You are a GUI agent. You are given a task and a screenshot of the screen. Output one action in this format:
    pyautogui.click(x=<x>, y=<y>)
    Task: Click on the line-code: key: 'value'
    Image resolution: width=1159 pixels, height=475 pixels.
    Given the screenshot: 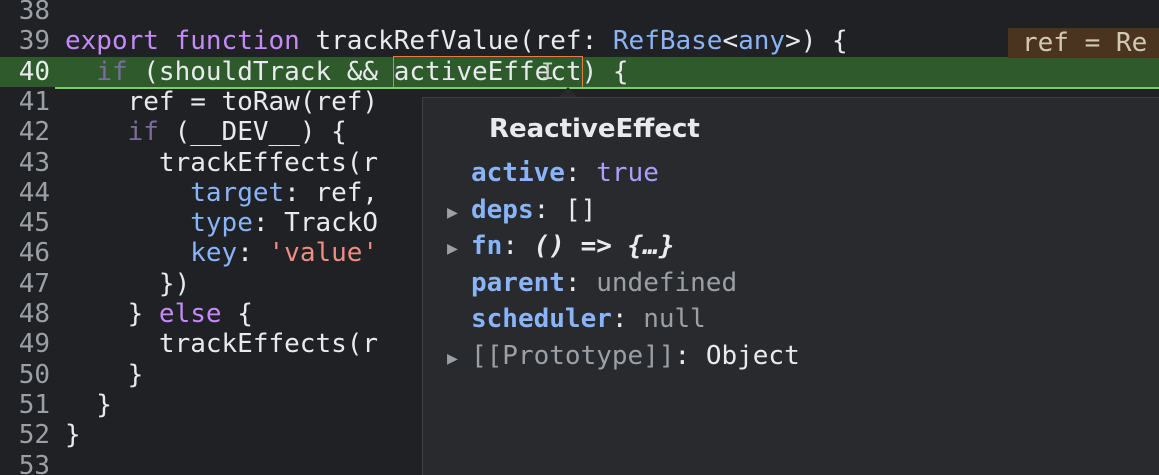 What is the action you would take?
    pyautogui.click(x=221, y=253)
    